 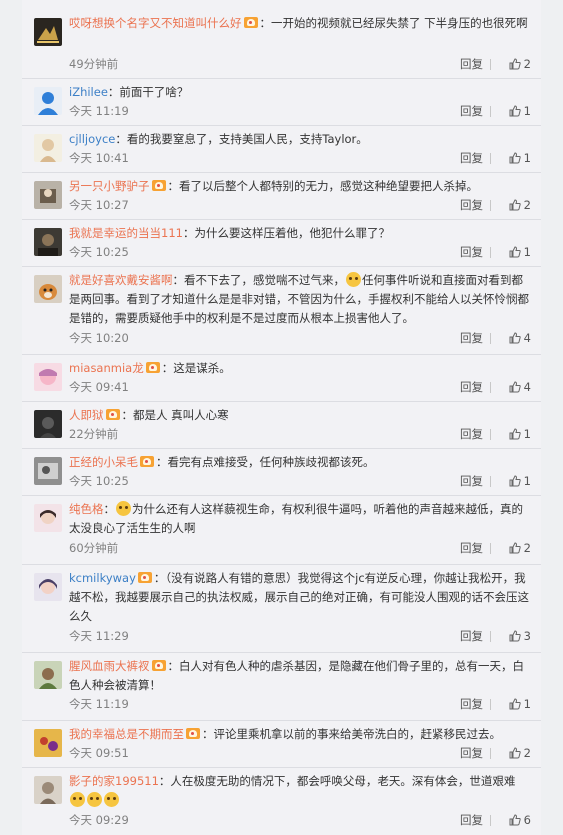 What do you see at coordinates (109, 186) in the screenshot?
I see `username-link: 另一只小野驴子` at bounding box center [109, 186].